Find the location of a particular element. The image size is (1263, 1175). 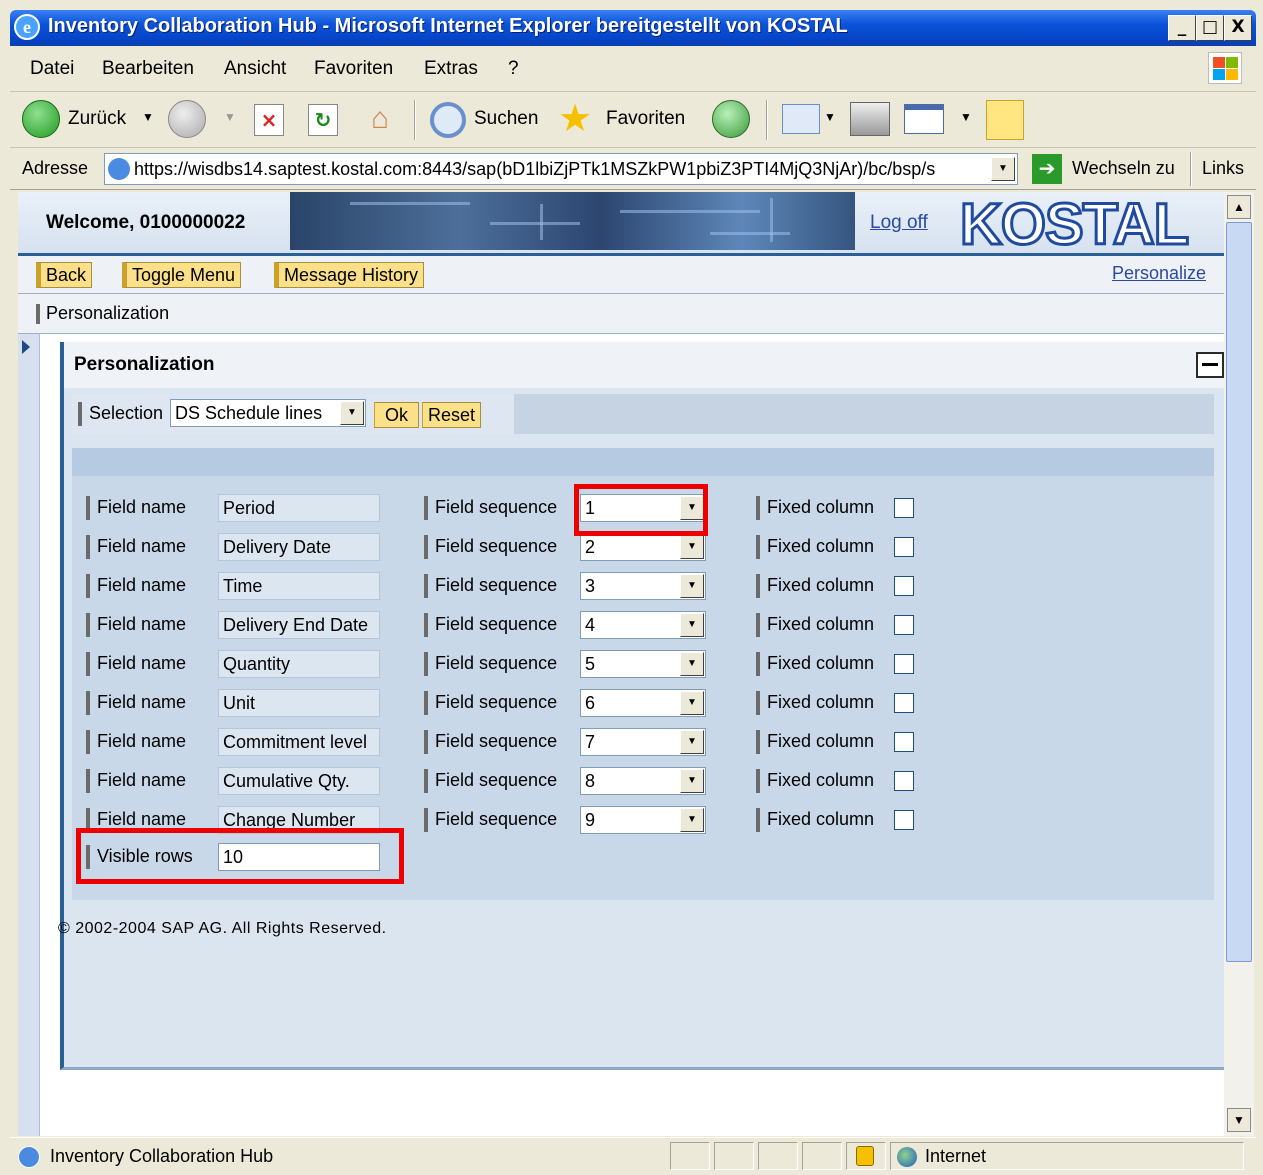

maximize-button: □ is located at coordinates (1210, 28).